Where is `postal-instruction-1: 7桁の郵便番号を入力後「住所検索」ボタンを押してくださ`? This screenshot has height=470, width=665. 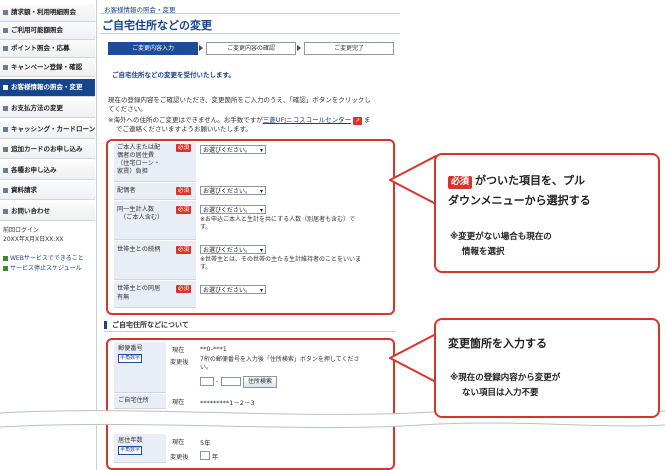 postal-instruction-1: 7桁の郵便番号を入力後「住所検索」ボタンを押してくださ is located at coordinates (280, 359).